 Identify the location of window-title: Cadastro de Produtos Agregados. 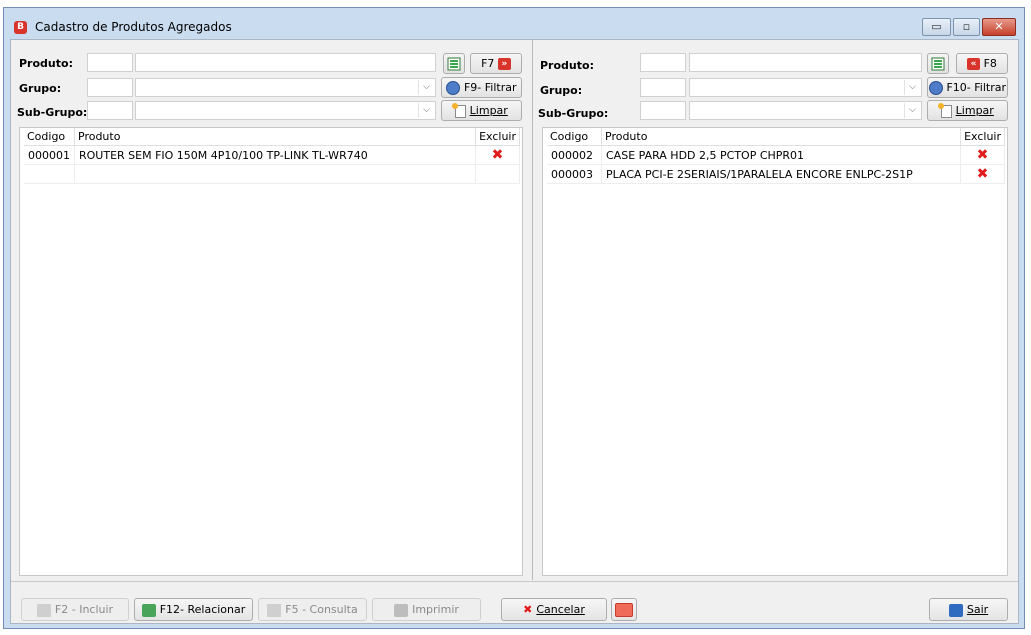
(133, 27).